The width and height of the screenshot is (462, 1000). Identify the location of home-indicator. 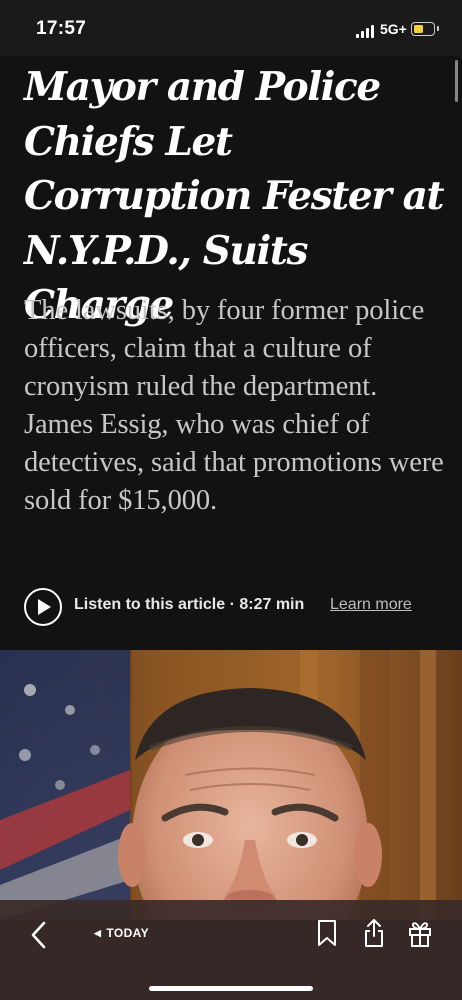
(231, 988).